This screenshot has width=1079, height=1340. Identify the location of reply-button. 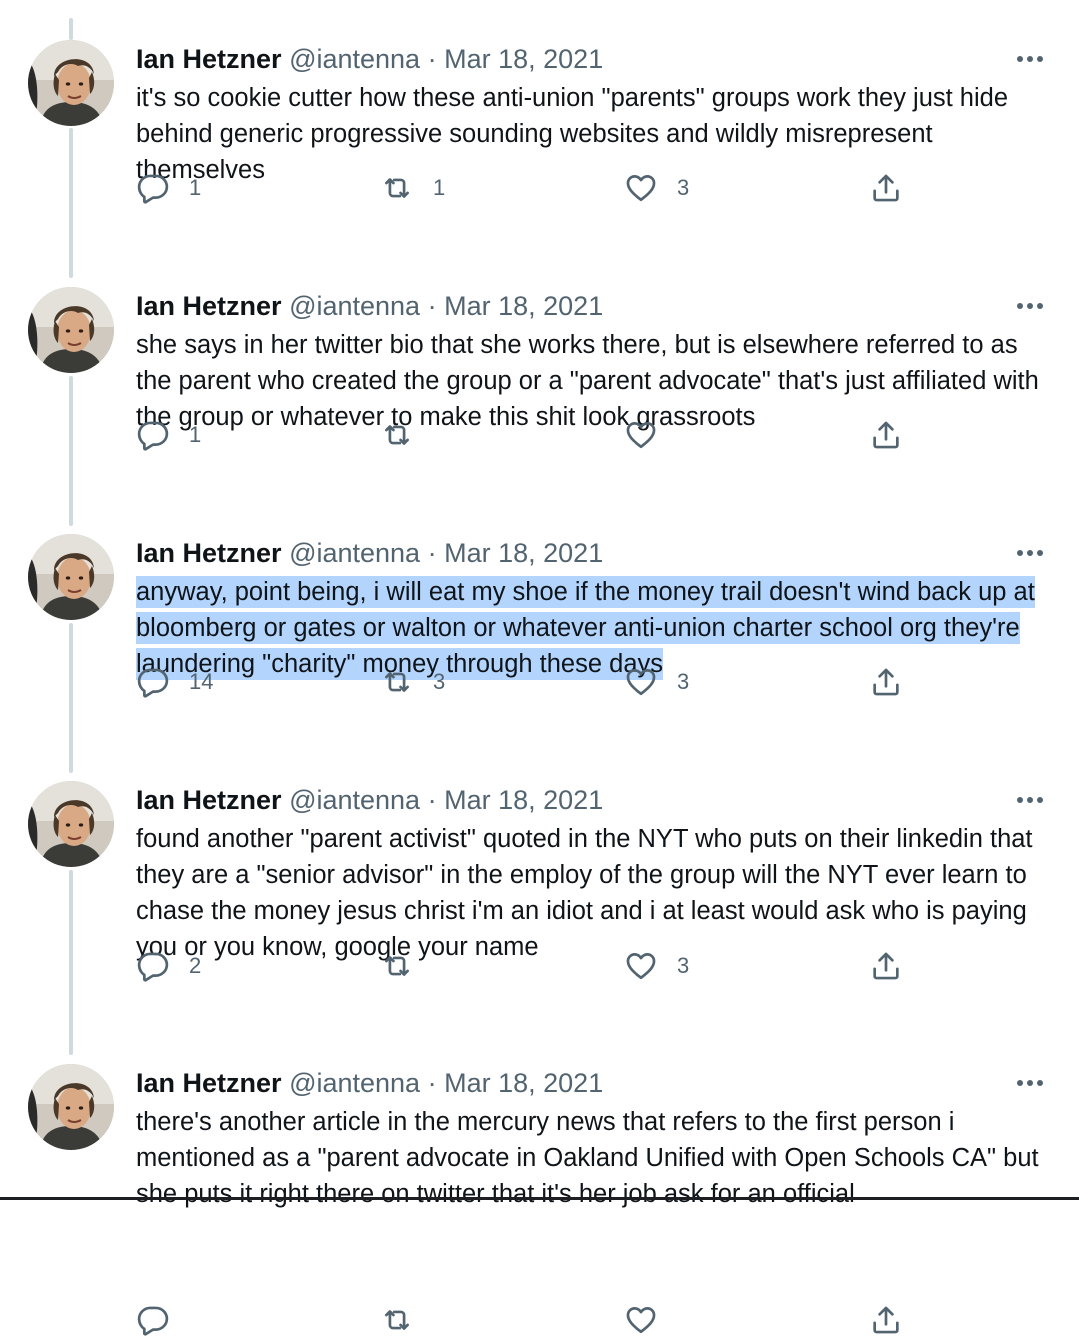
(162, 1320).